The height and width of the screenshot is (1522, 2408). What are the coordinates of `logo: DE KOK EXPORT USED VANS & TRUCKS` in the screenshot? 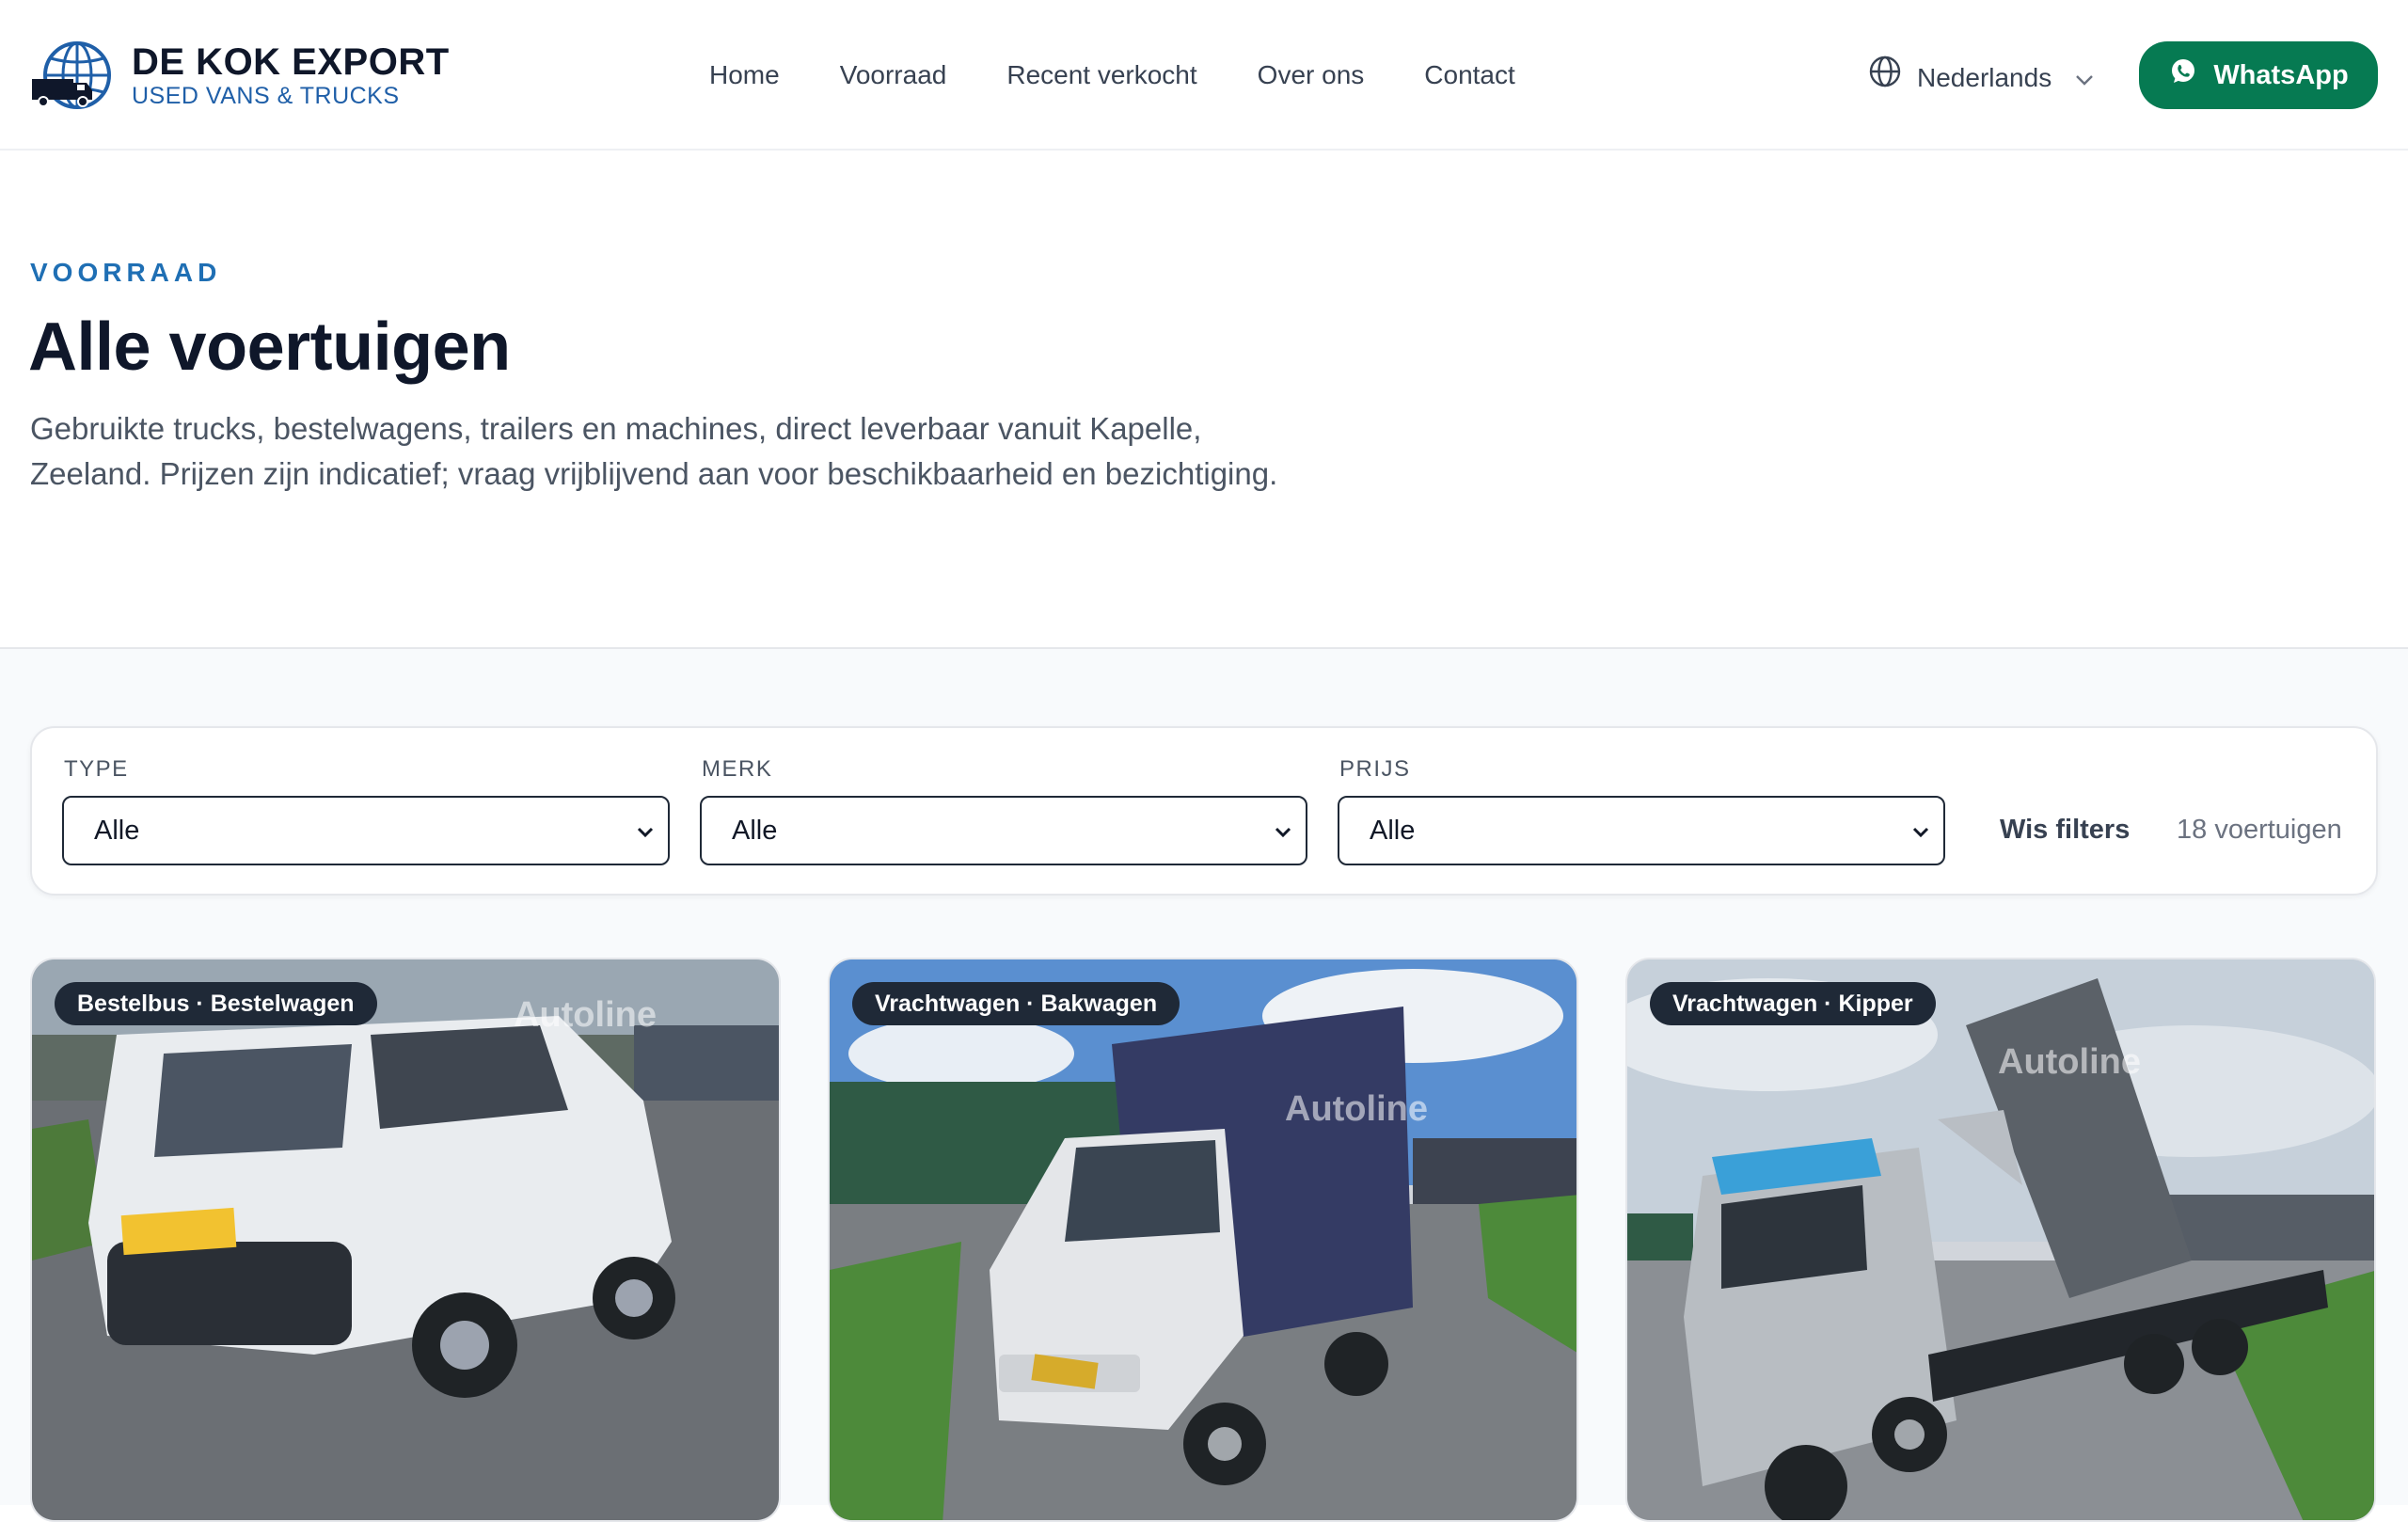 It's located at (240, 75).